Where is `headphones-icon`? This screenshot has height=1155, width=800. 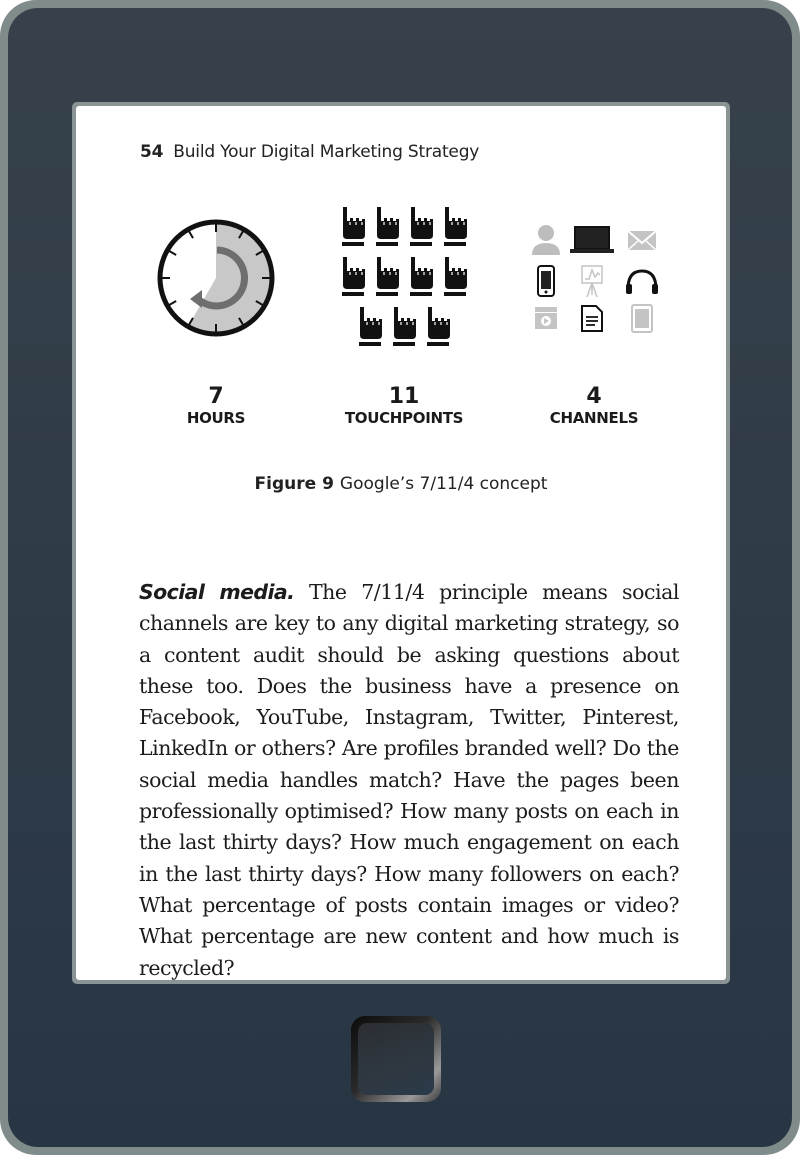
headphones-icon is located at coordinates (642, 281).